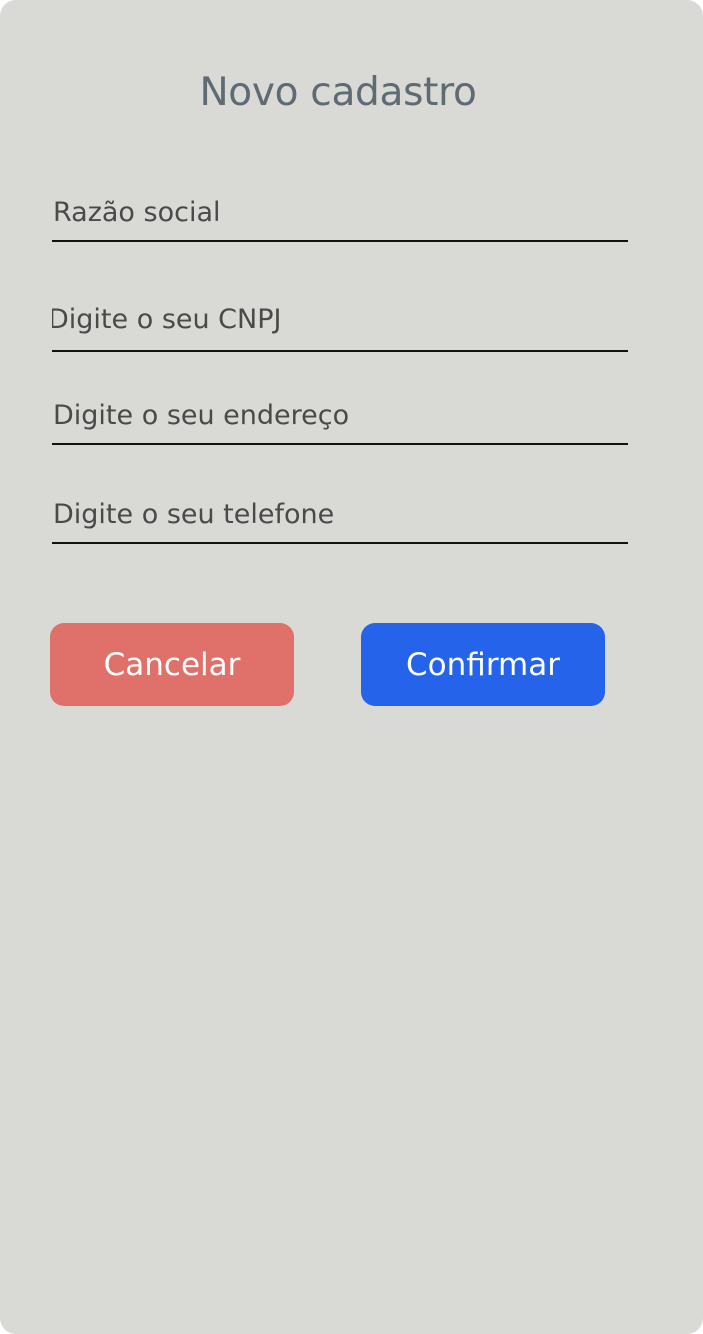 This screenshot has width=703, height=1334. I want to click on address-input, so click(340, 416).